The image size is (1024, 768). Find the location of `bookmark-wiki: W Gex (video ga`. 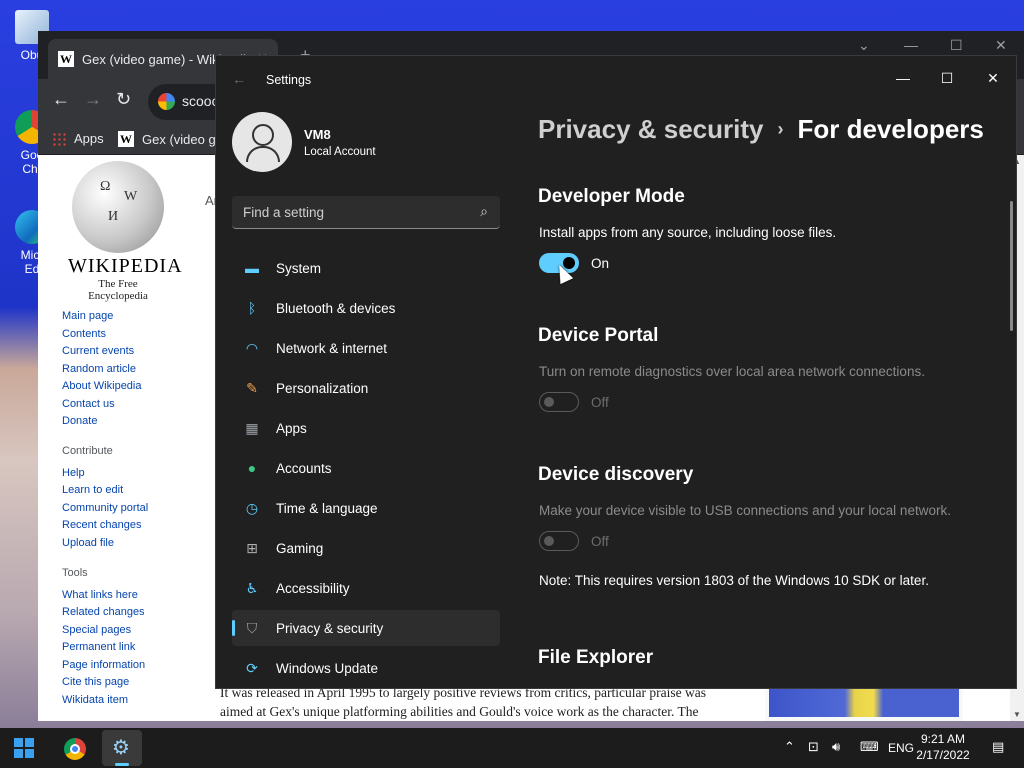

bookmark-wiki: W Gex (video ga is located at coordinates (170, 139).